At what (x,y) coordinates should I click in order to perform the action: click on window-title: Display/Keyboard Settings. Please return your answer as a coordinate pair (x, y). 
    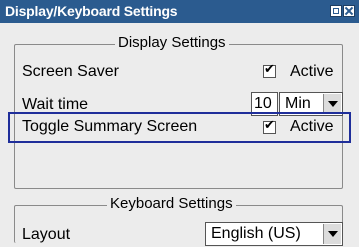
    Looking at the image, I should click on (91, 11).